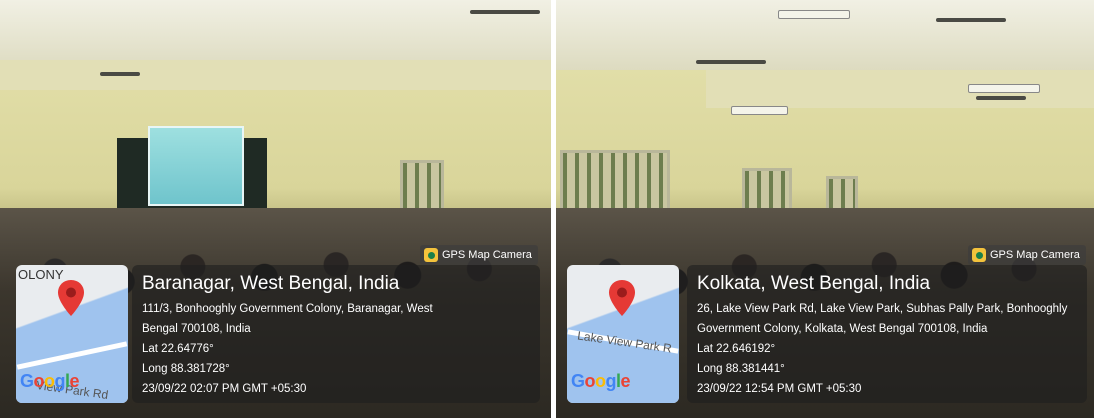  What do you see at coordinates (186, 369) in the screenshot?
I see `longitude: Long 88.381728°` at bounding box center [186, 369].